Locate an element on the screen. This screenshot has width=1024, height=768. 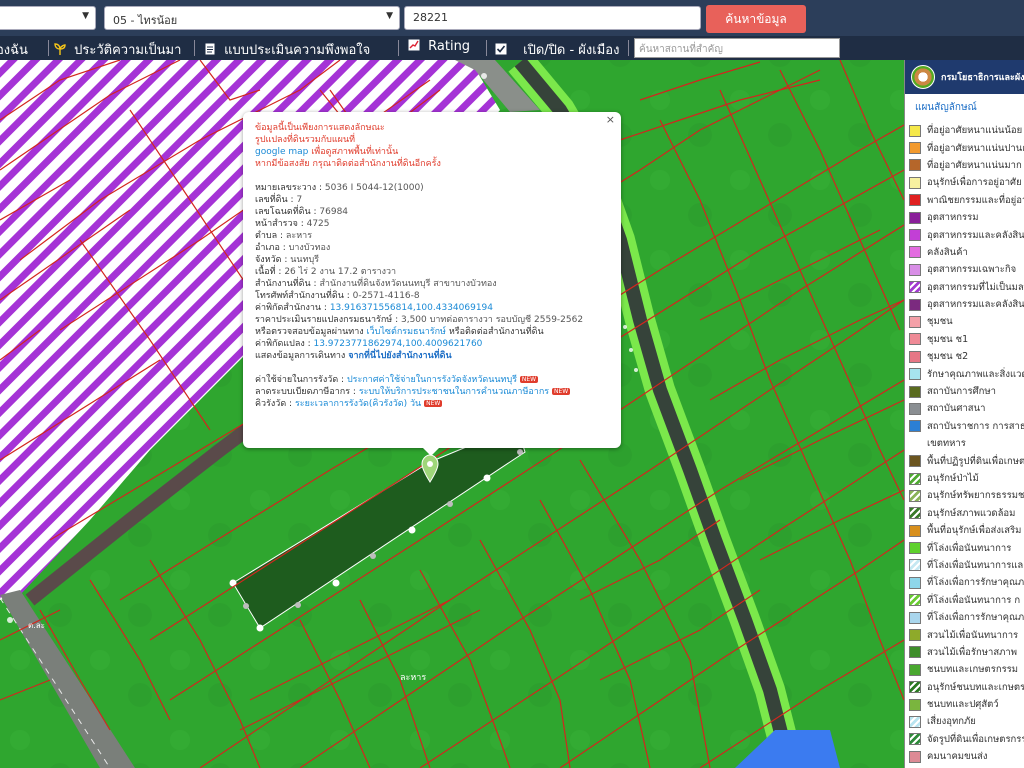
legend-item: ชุมชน ช1 is located at coordinates (966, 339).